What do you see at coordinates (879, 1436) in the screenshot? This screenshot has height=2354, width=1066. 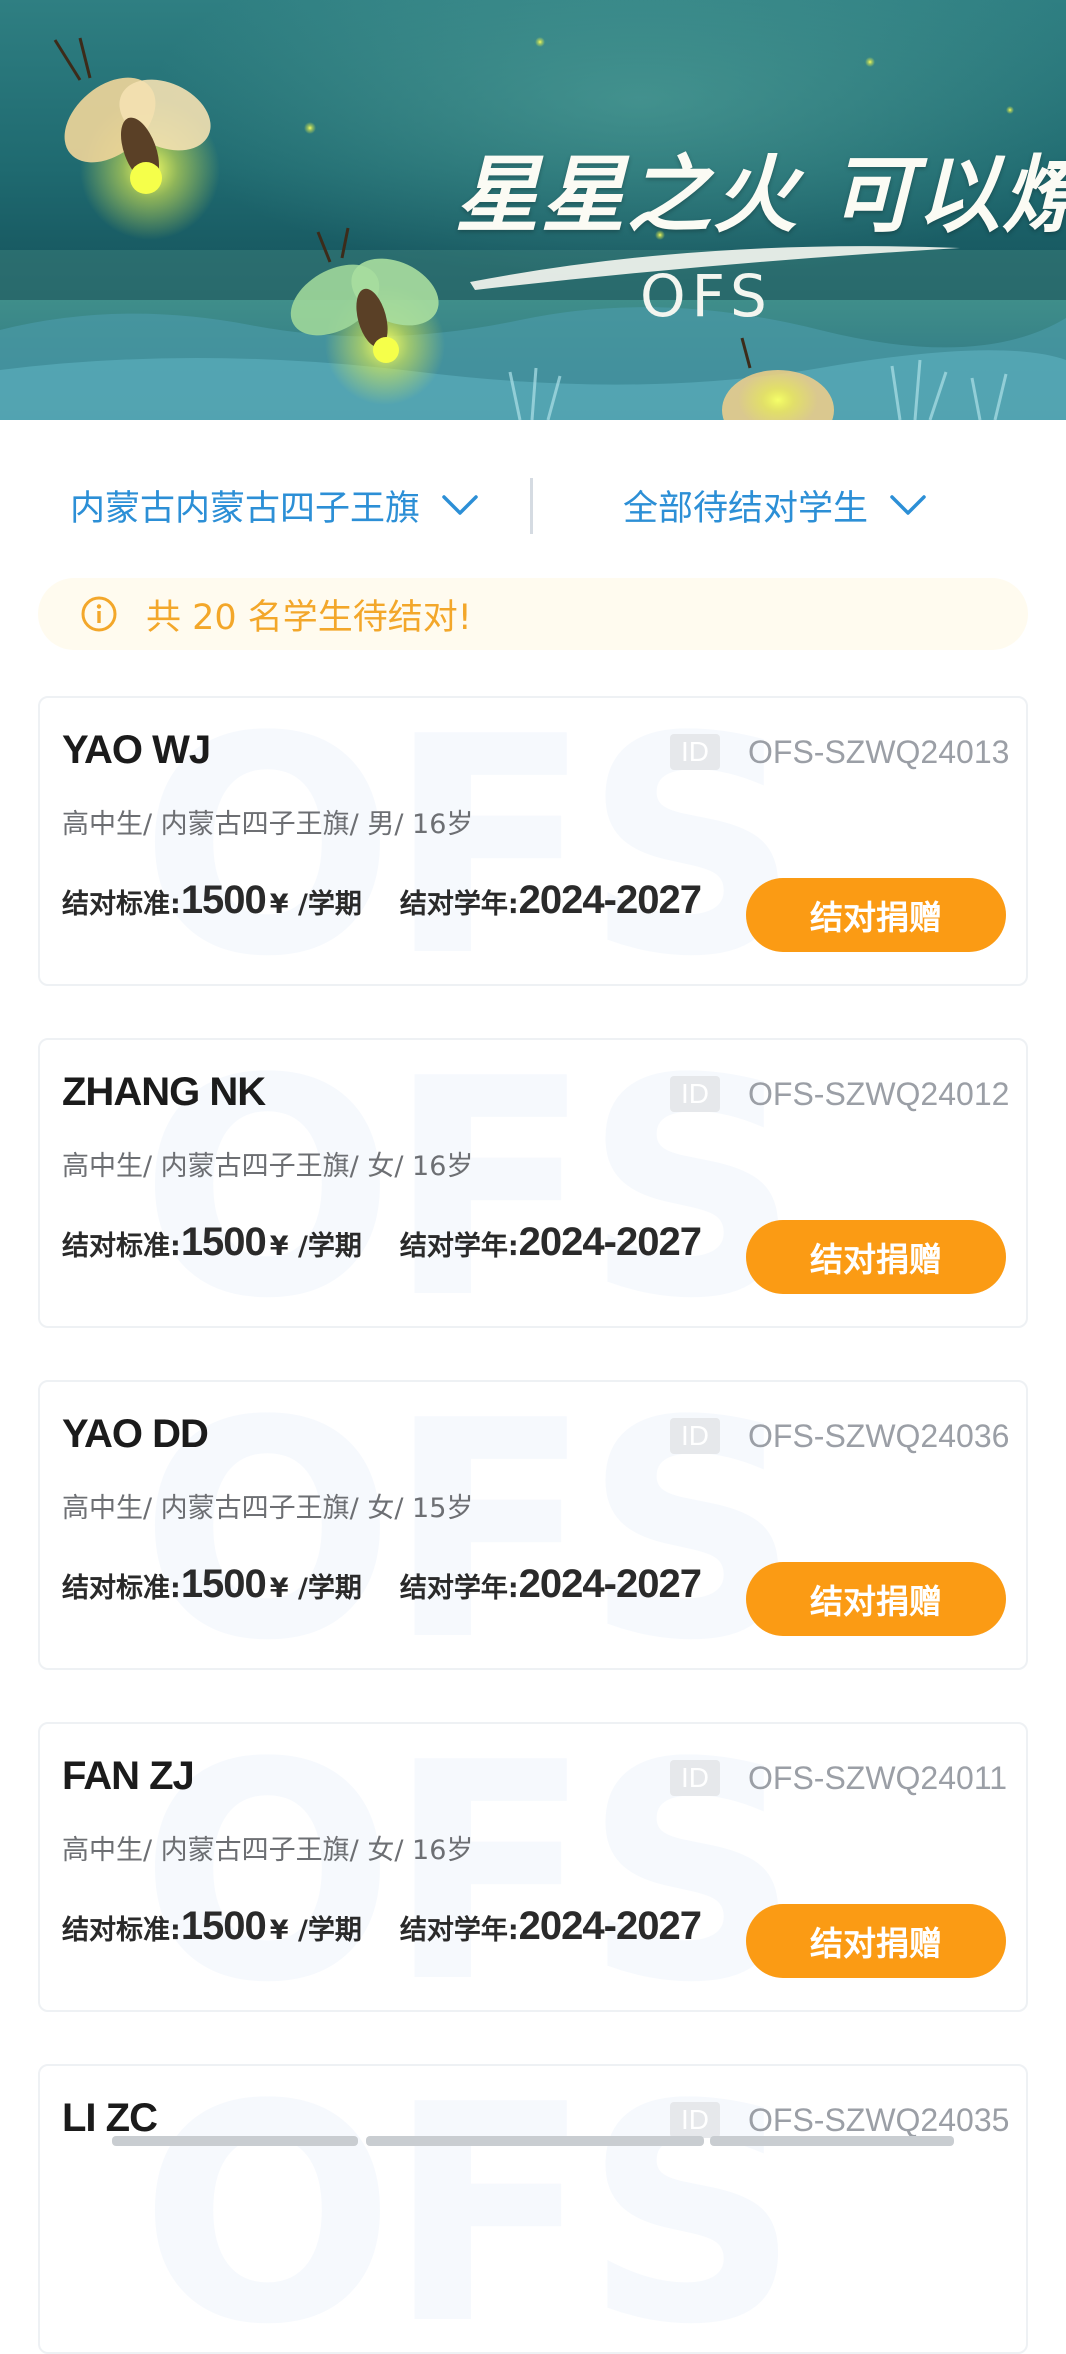 I see `student-id: OFS-SZWQ24036` at bounding box center [879, 1436].